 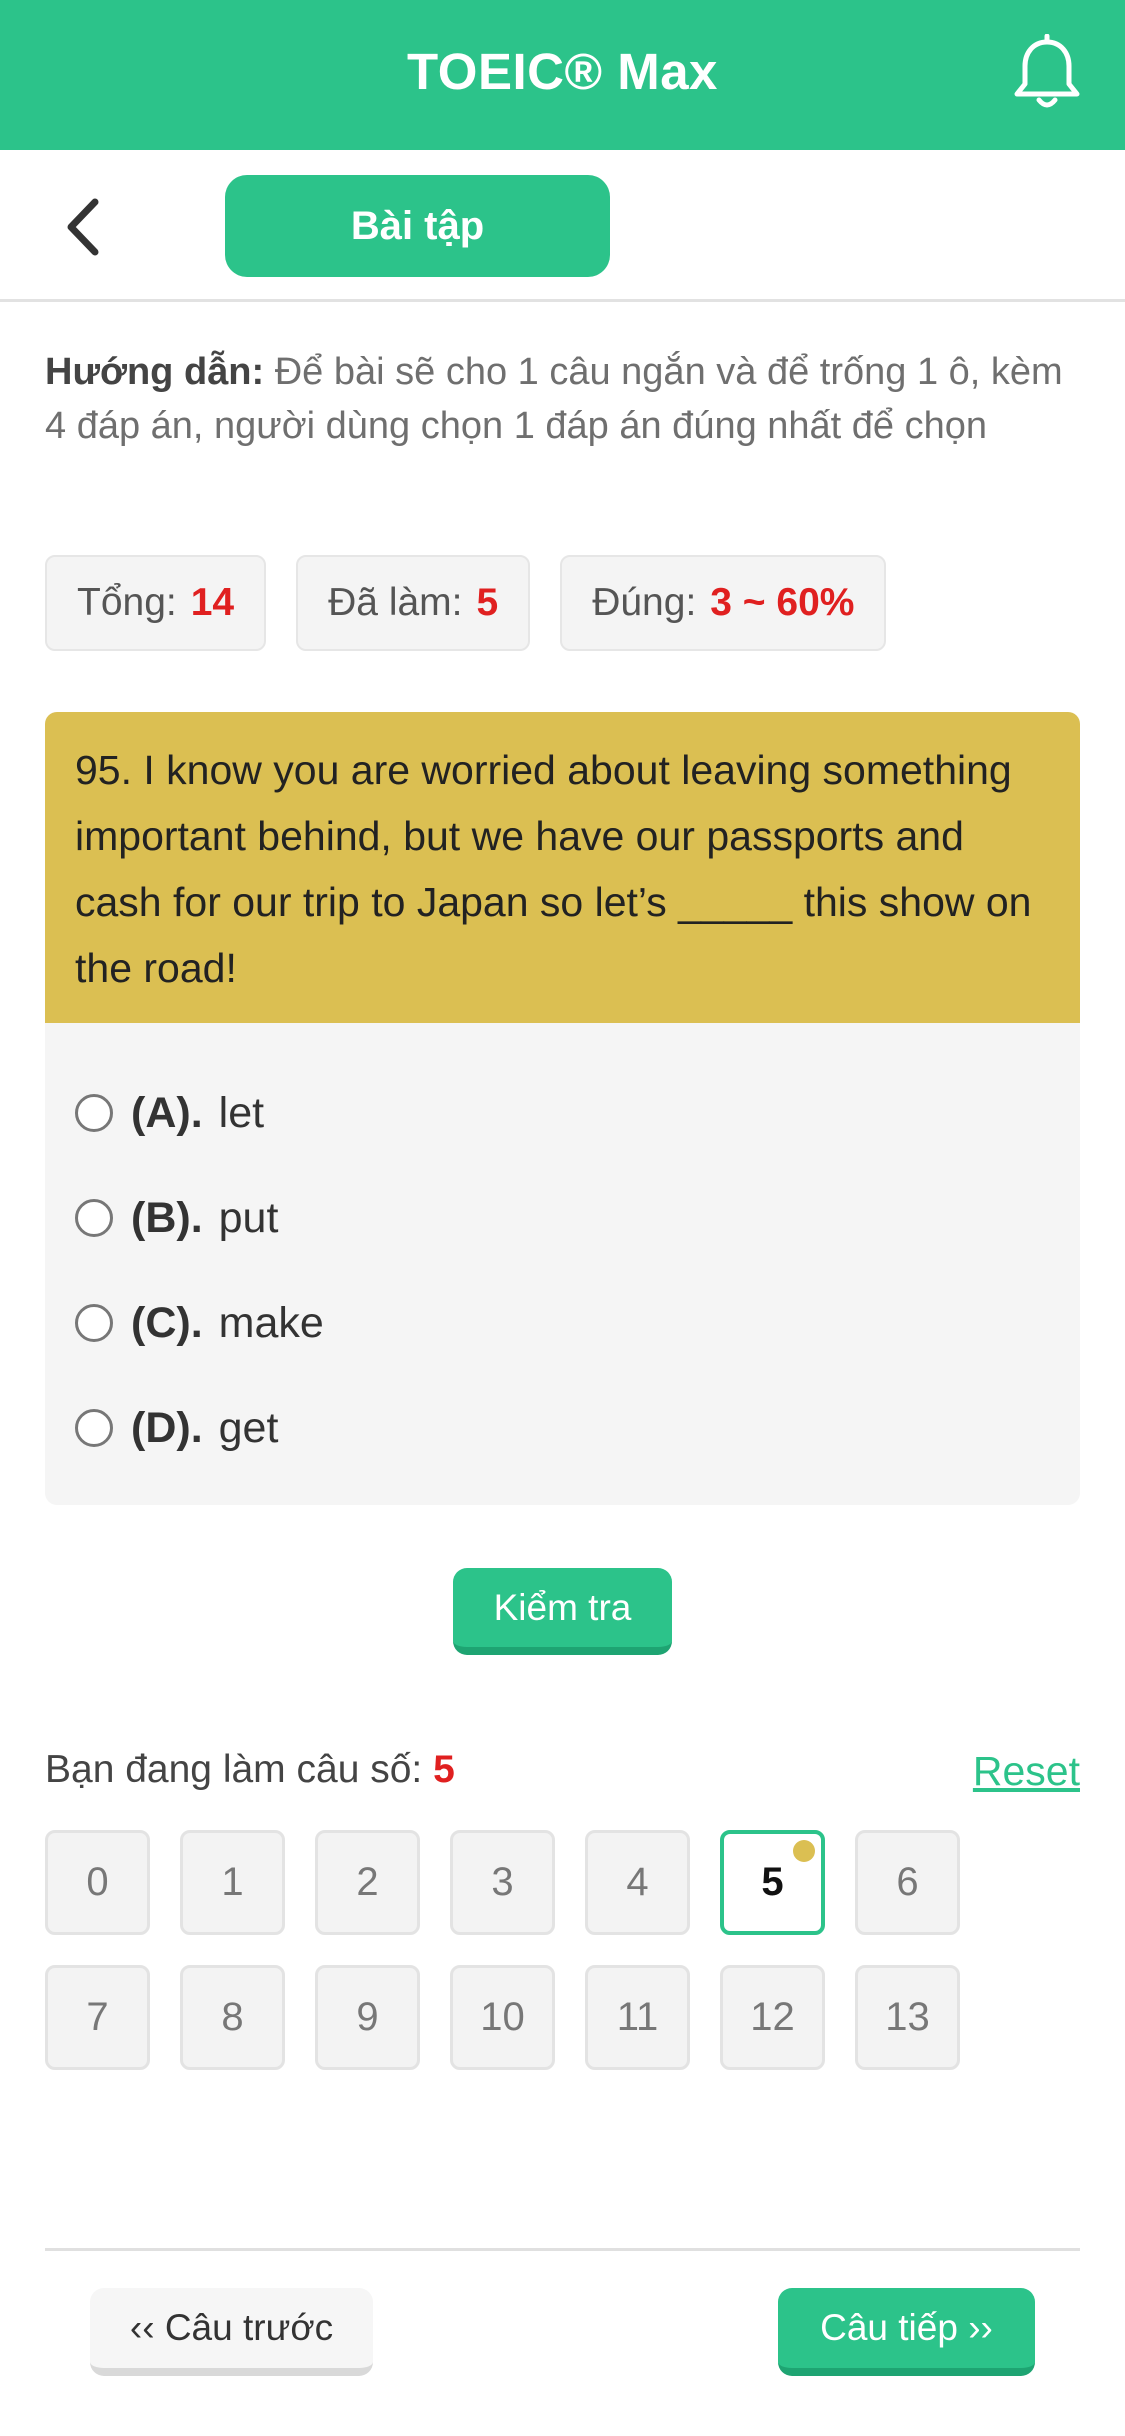 I want to click on question-number-button: 10, so click(x=502, y=2017).